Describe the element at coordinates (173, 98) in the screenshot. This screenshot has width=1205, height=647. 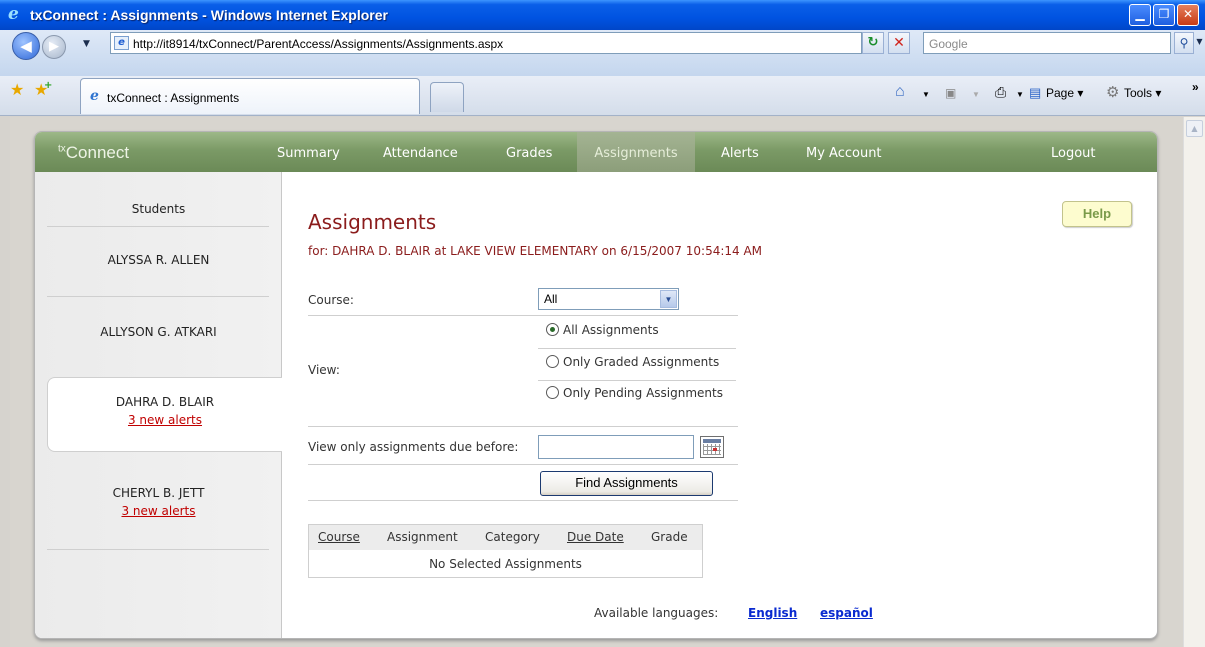
I see `tab-label: txConnect : Assignments` at that location.